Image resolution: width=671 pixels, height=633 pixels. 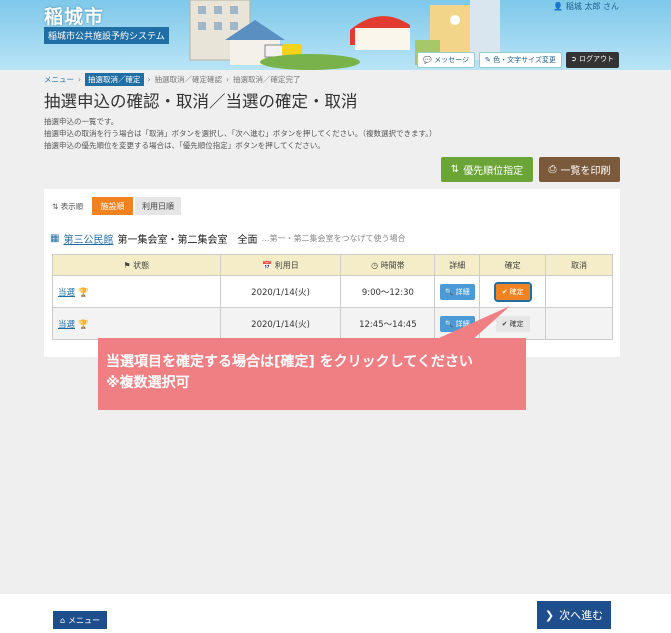 I want to click on chevron-right-icon: ❯, so click(x=549, y=615).